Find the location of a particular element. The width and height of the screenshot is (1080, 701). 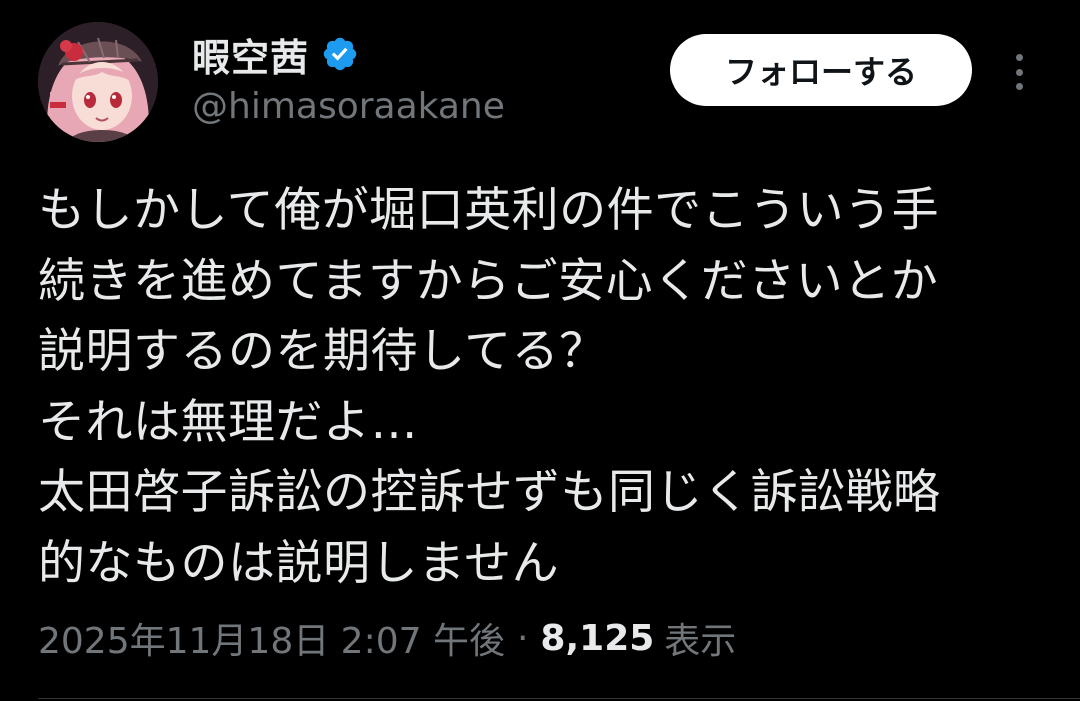

views-count: 8,125 is located at coordinates (597, 638).